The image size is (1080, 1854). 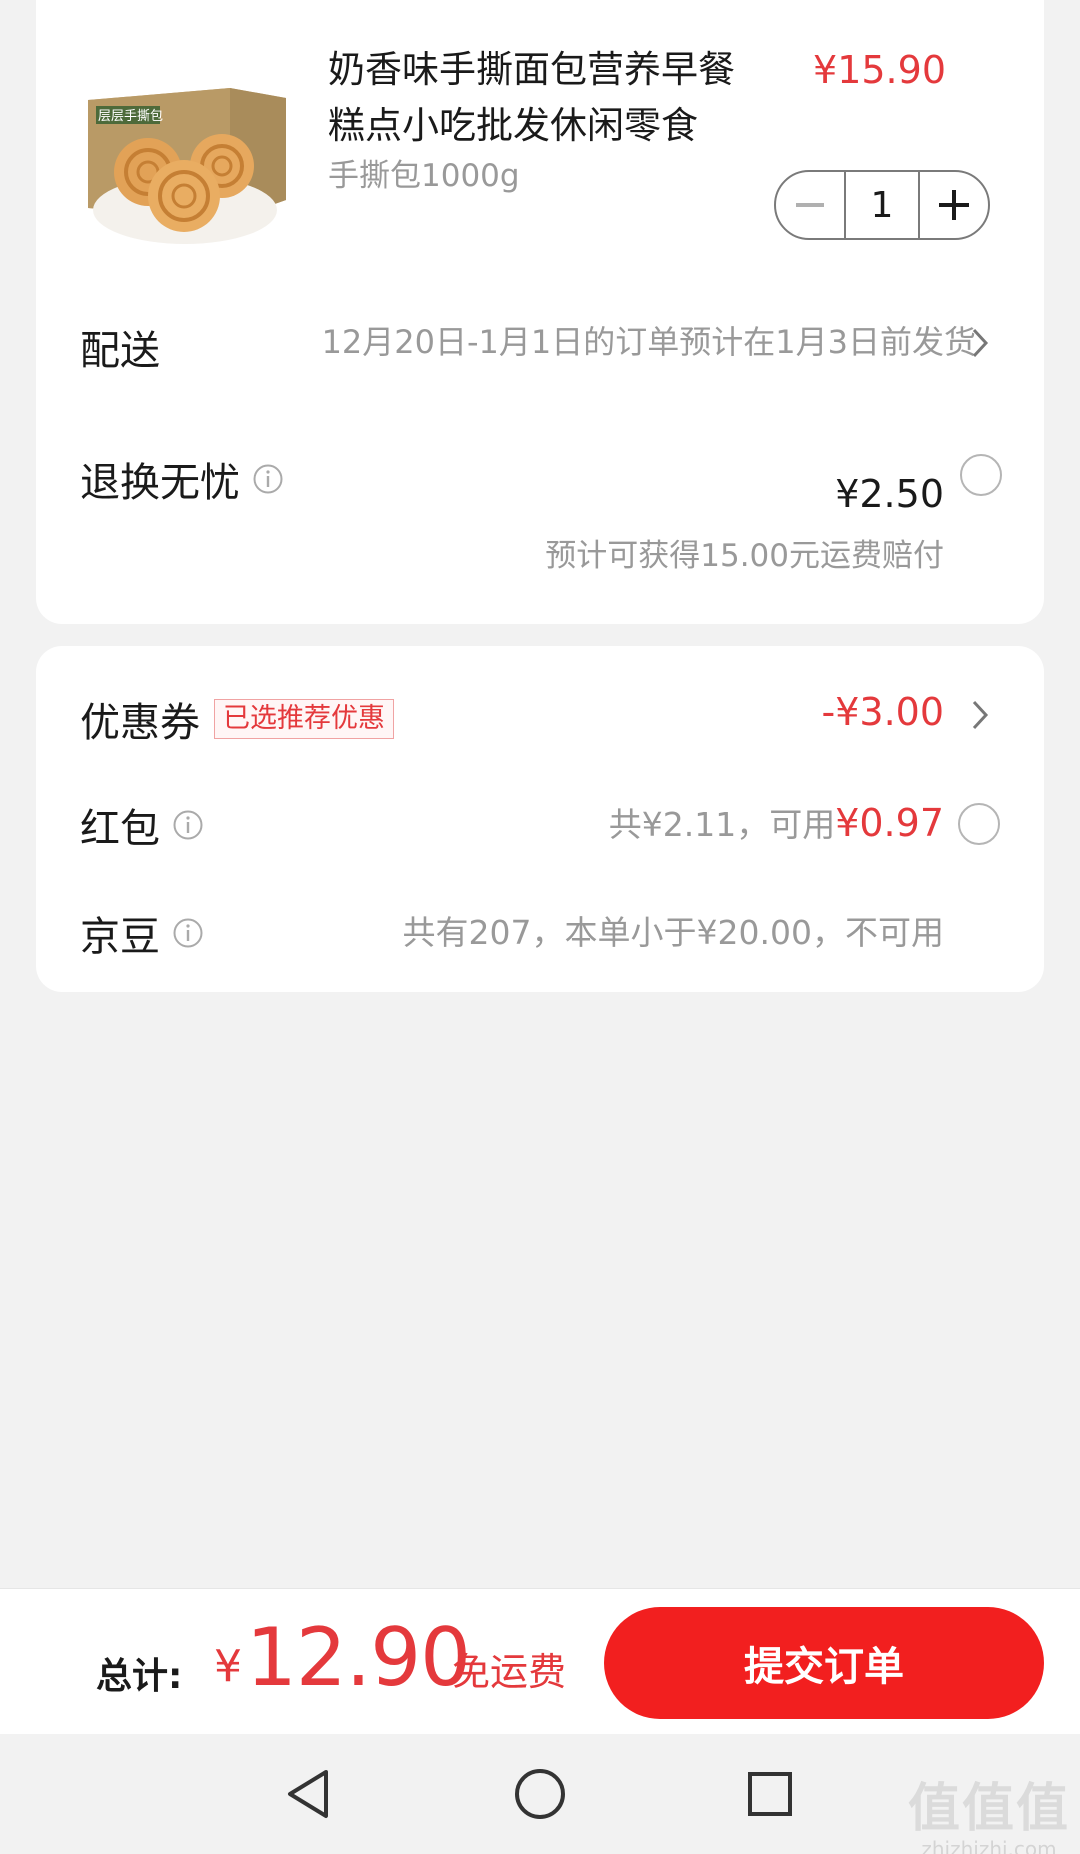 I want to click on minus-icon, so click(x=810, y=205).